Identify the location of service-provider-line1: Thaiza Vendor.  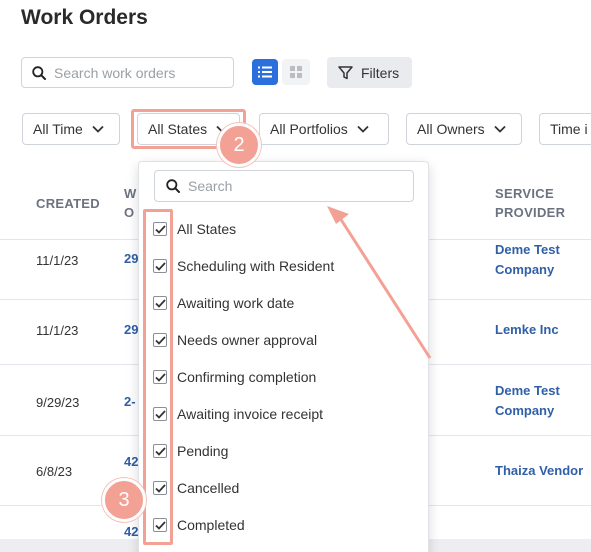
(539, 471).